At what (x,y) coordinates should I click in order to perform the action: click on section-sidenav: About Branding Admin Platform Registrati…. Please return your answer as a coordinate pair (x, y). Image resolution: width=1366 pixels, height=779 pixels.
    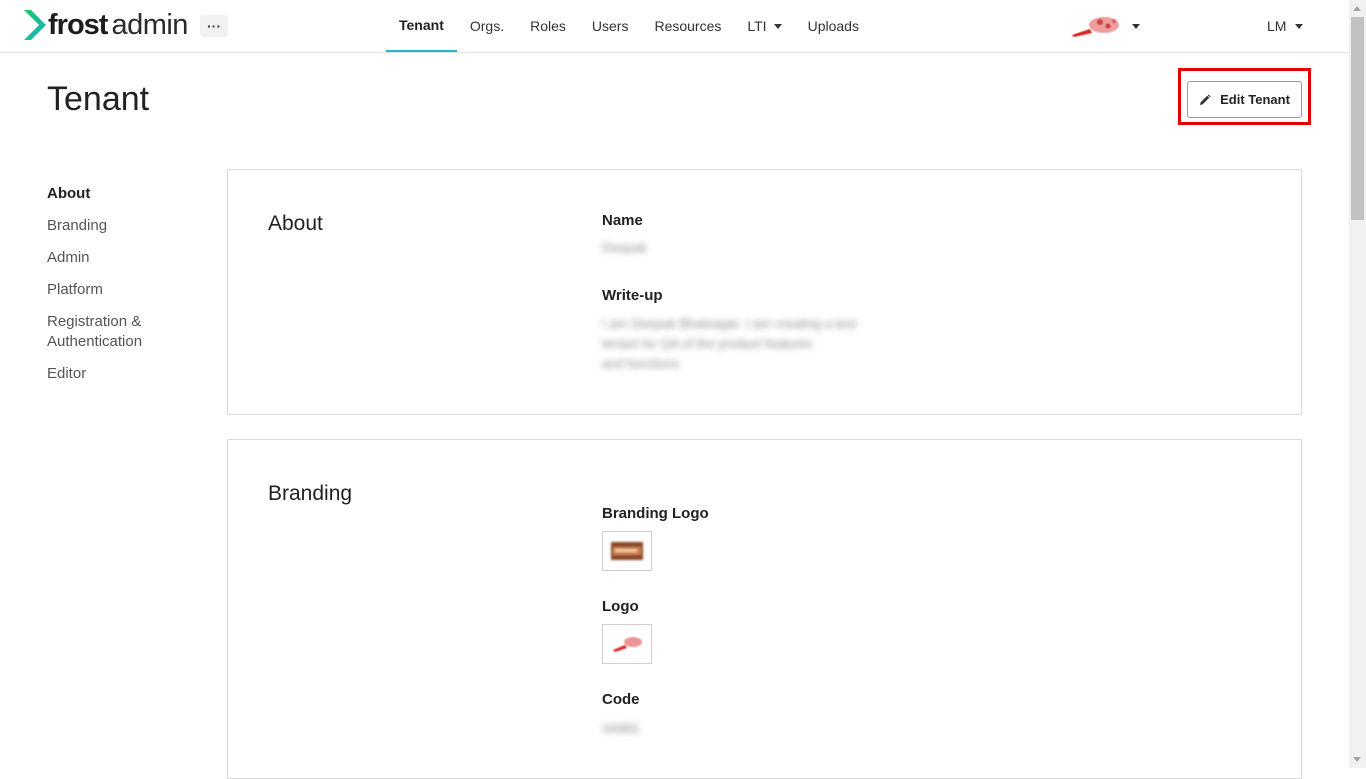
    Looking at the image, I should click on (127, 290).